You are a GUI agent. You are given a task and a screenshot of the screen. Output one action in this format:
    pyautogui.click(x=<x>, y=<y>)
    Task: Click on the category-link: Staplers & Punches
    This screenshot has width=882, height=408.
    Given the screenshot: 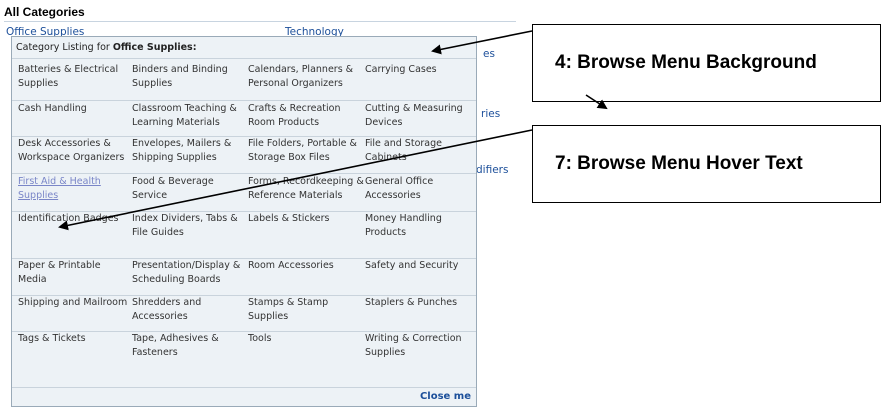 What is the action you would take?
    pyautogui.click(x=420, y=303)
    